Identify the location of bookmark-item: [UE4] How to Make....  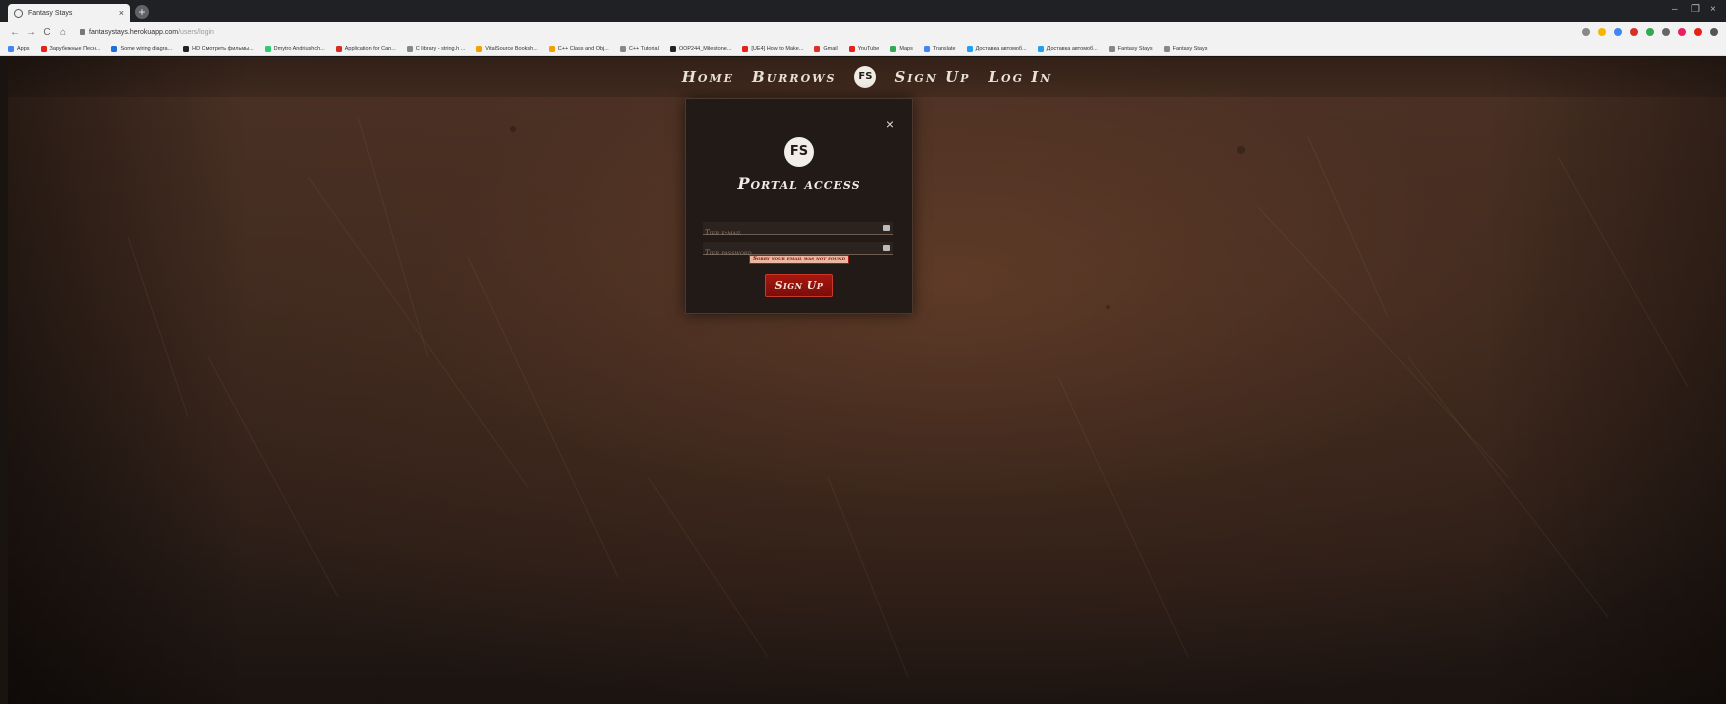
(773, 48).